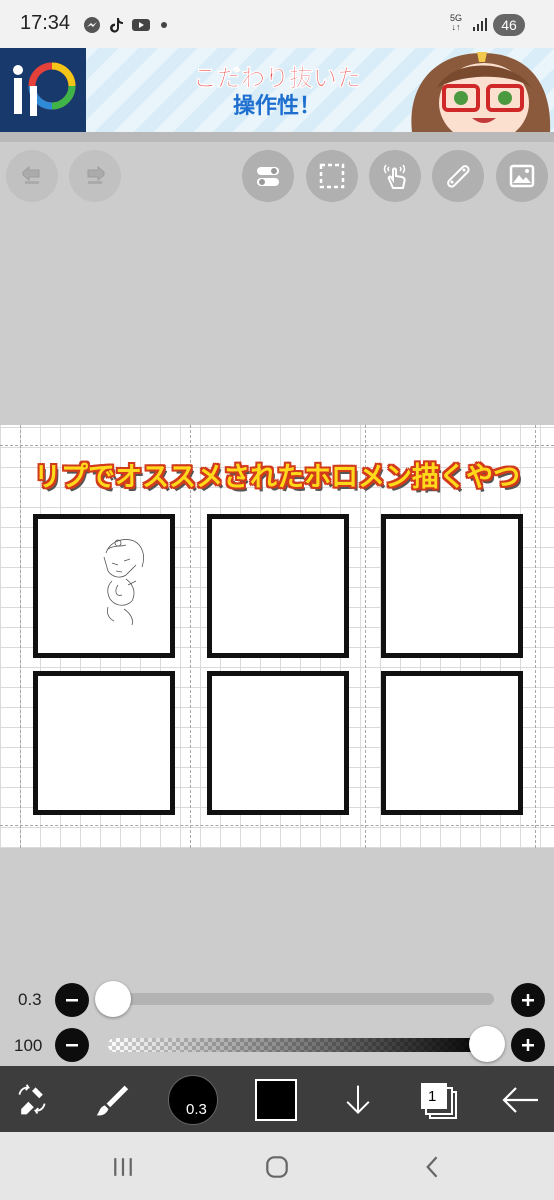  I want to click on swap-eraser-icon, so click(32, 1099).